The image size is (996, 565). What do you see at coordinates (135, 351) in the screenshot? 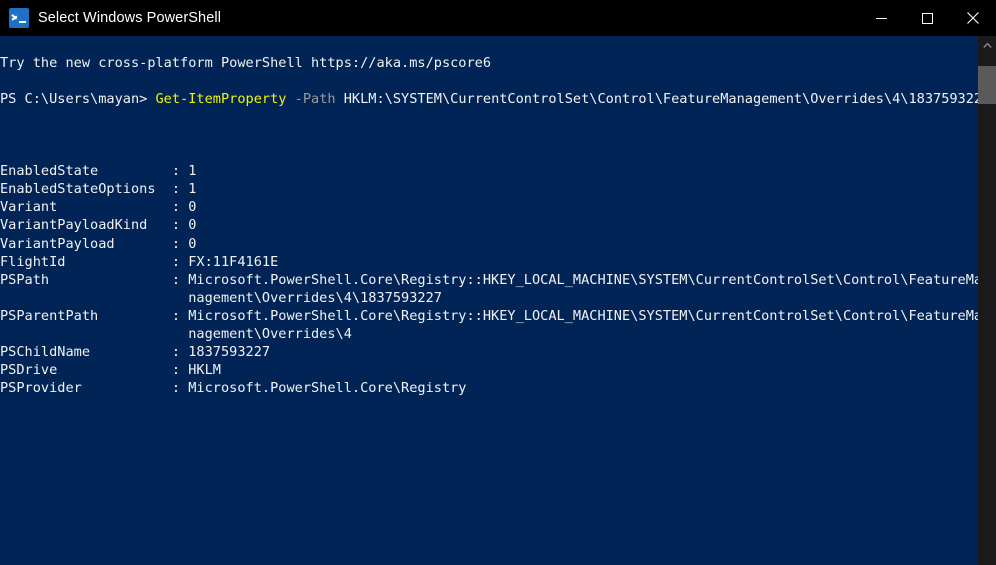
I see `output-line: PSChildName : 1837593227` at bounding box center [135, 351].